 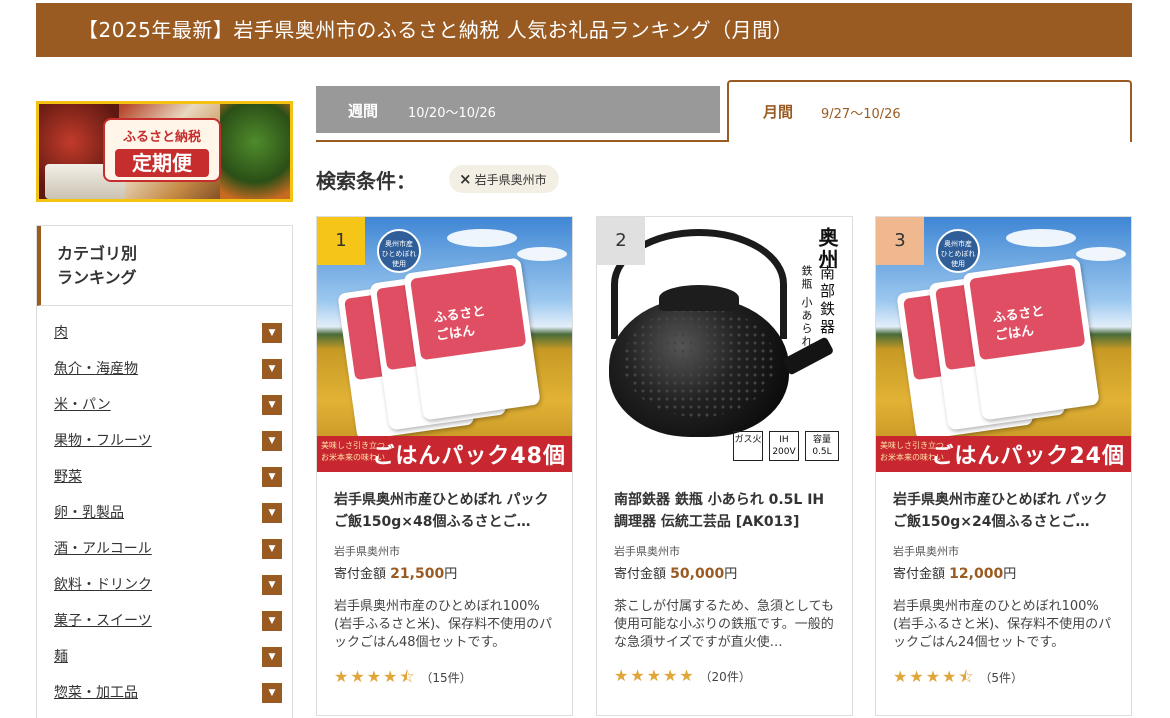 I want to click on category-link: 飲料・ドリンク, so click(x=103, y=585).